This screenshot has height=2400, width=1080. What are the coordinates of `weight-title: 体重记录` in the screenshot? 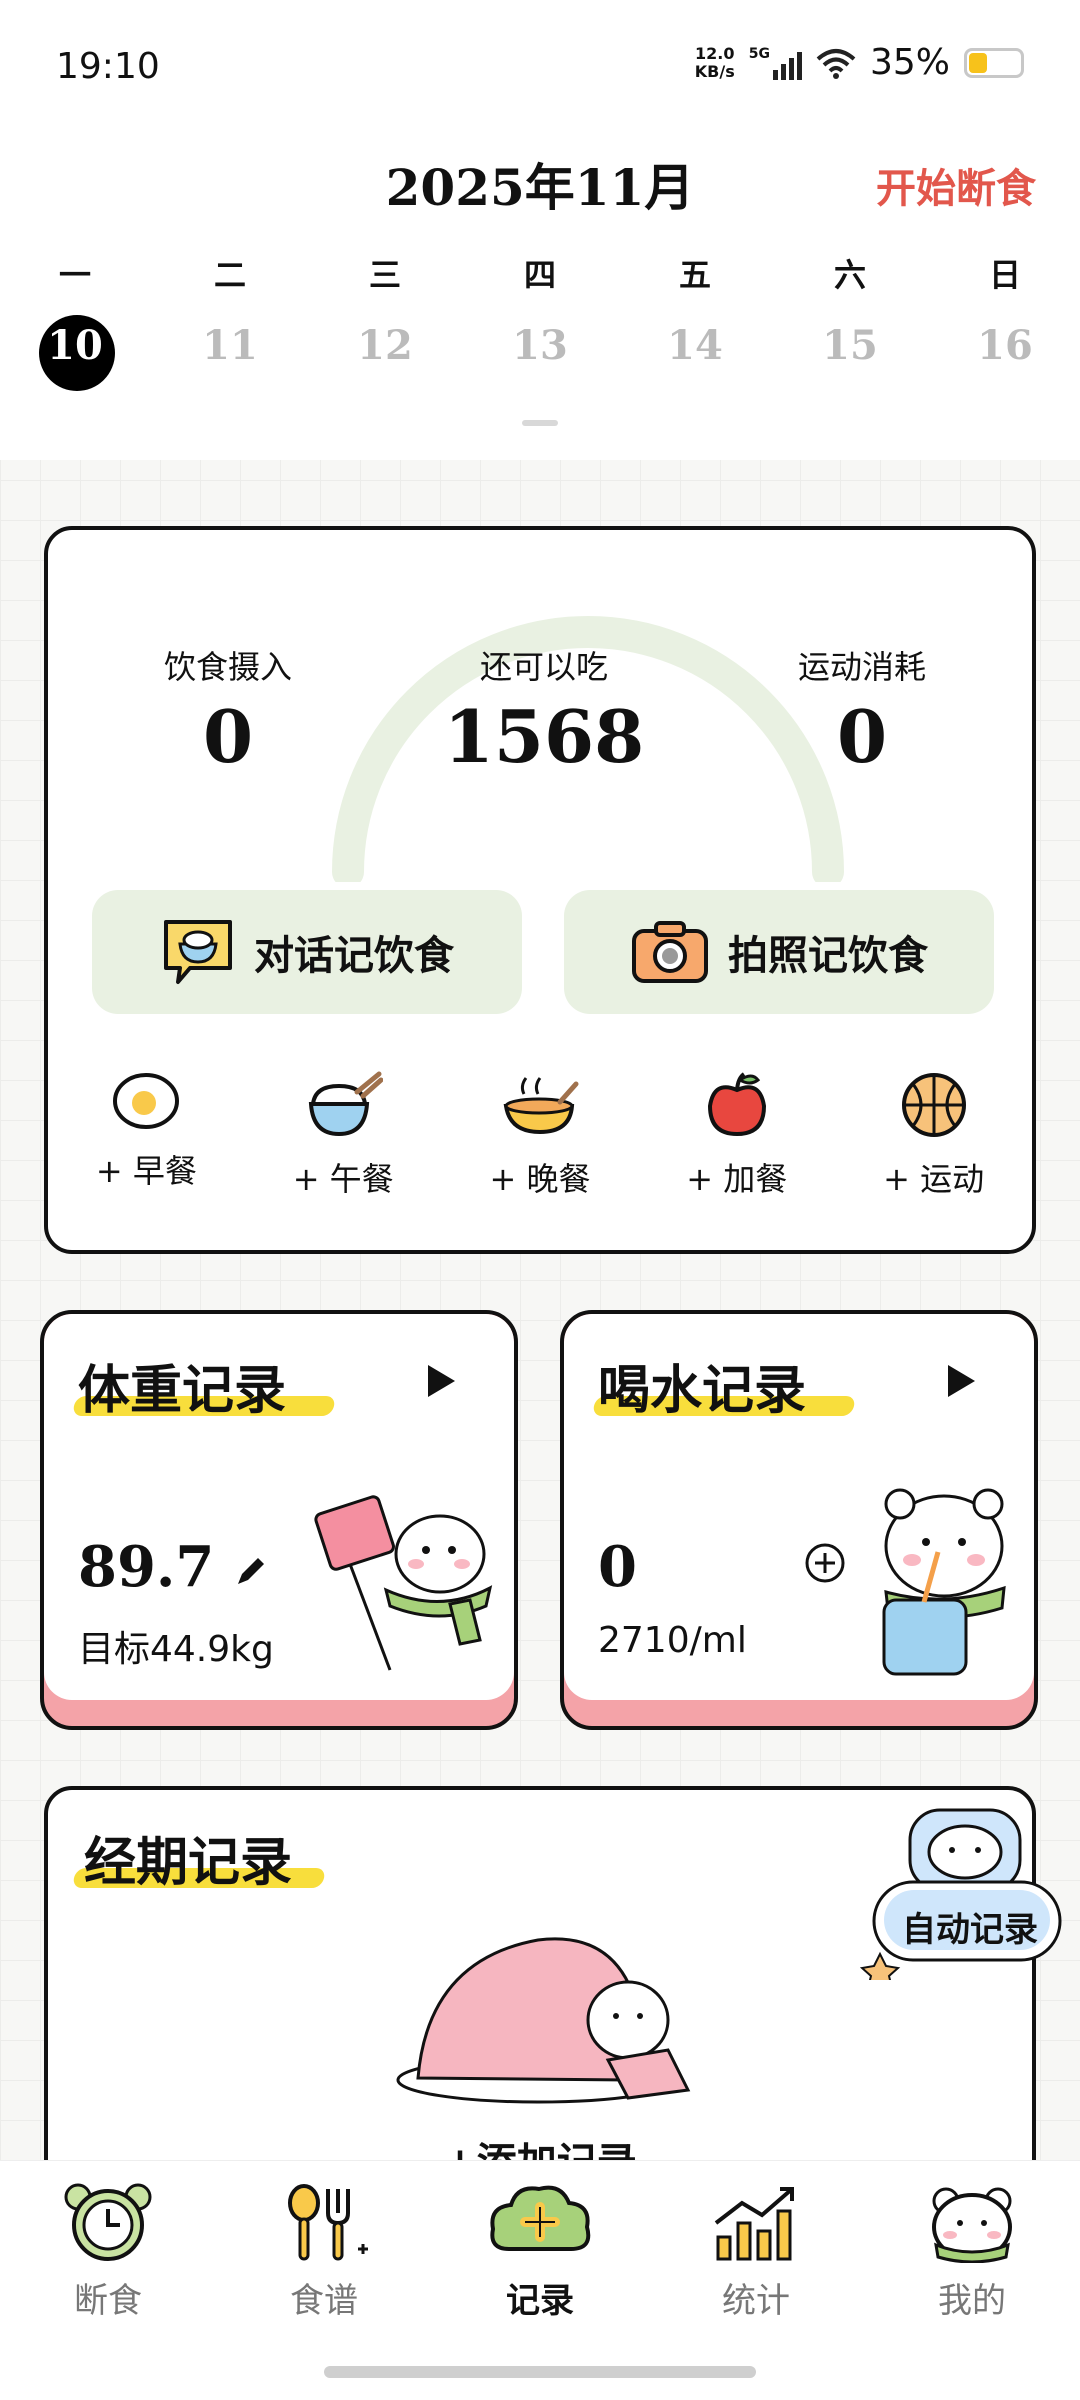 It's located at (182, 1390).